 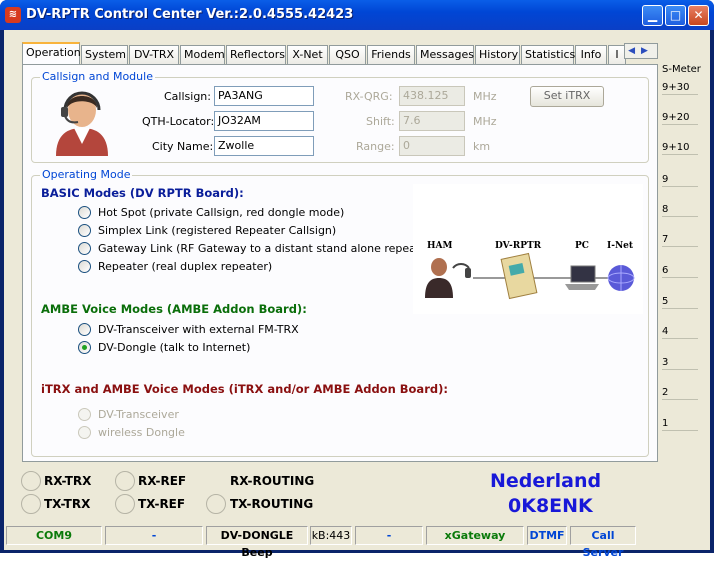 I want to click on rx-ref-label: RX-REF, so click(x=162, y=481).